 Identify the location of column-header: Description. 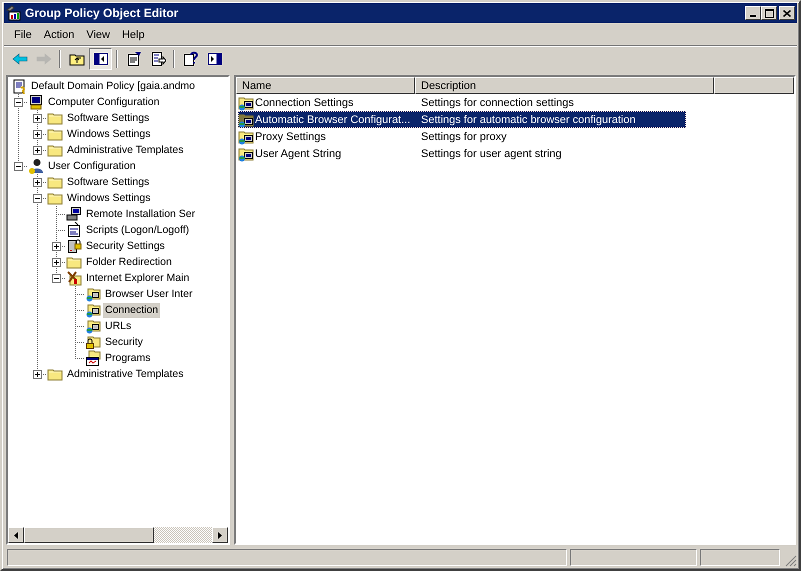
(564, 85).